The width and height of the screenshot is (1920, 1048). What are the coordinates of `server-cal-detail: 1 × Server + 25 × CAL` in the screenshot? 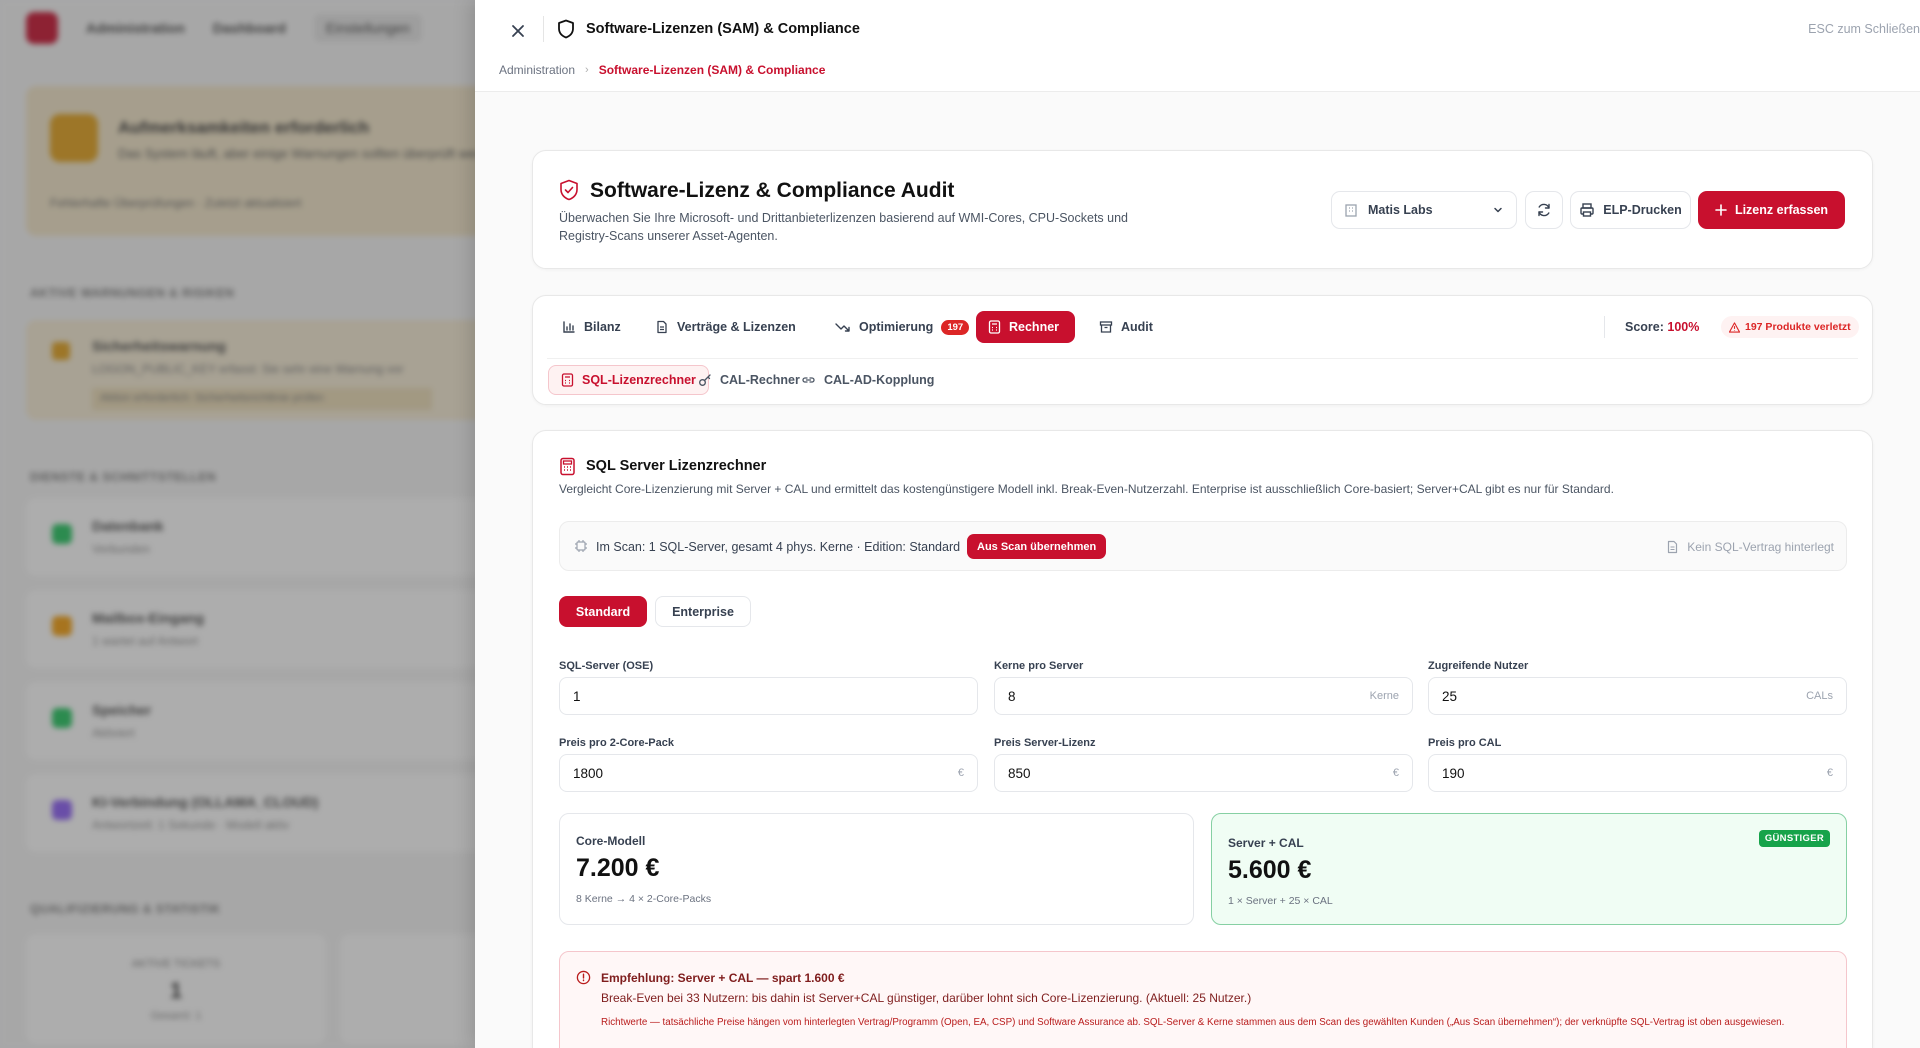 It's located at (1280, 901).